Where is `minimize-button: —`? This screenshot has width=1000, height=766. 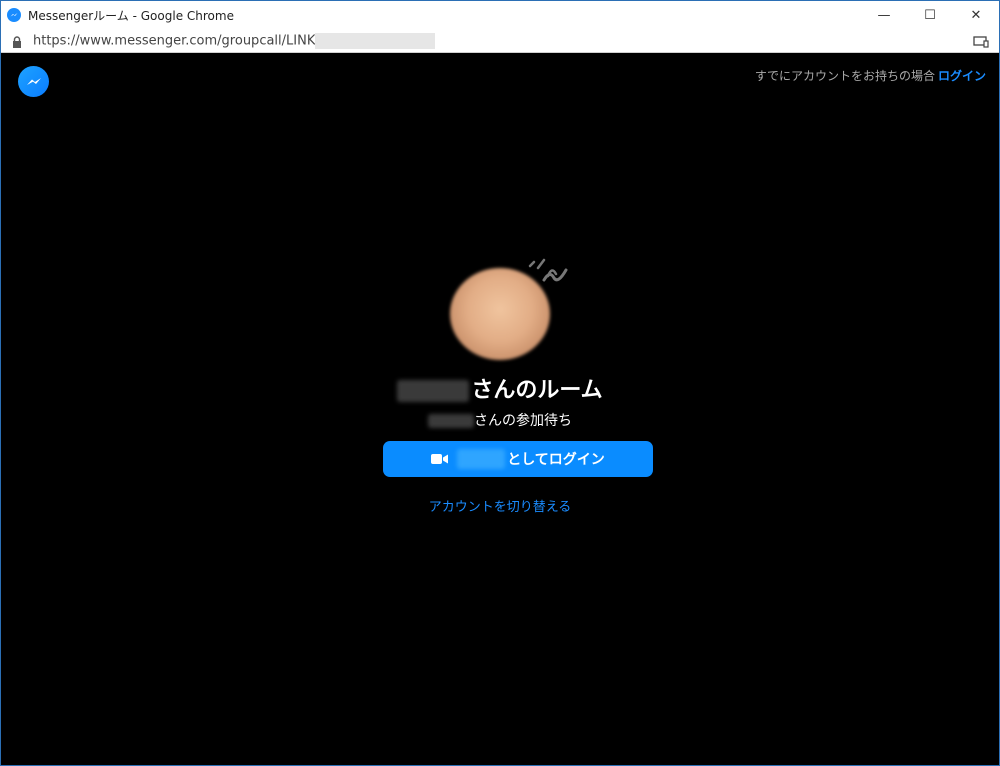 minimize-button: — is located at coordinates (884, 15).